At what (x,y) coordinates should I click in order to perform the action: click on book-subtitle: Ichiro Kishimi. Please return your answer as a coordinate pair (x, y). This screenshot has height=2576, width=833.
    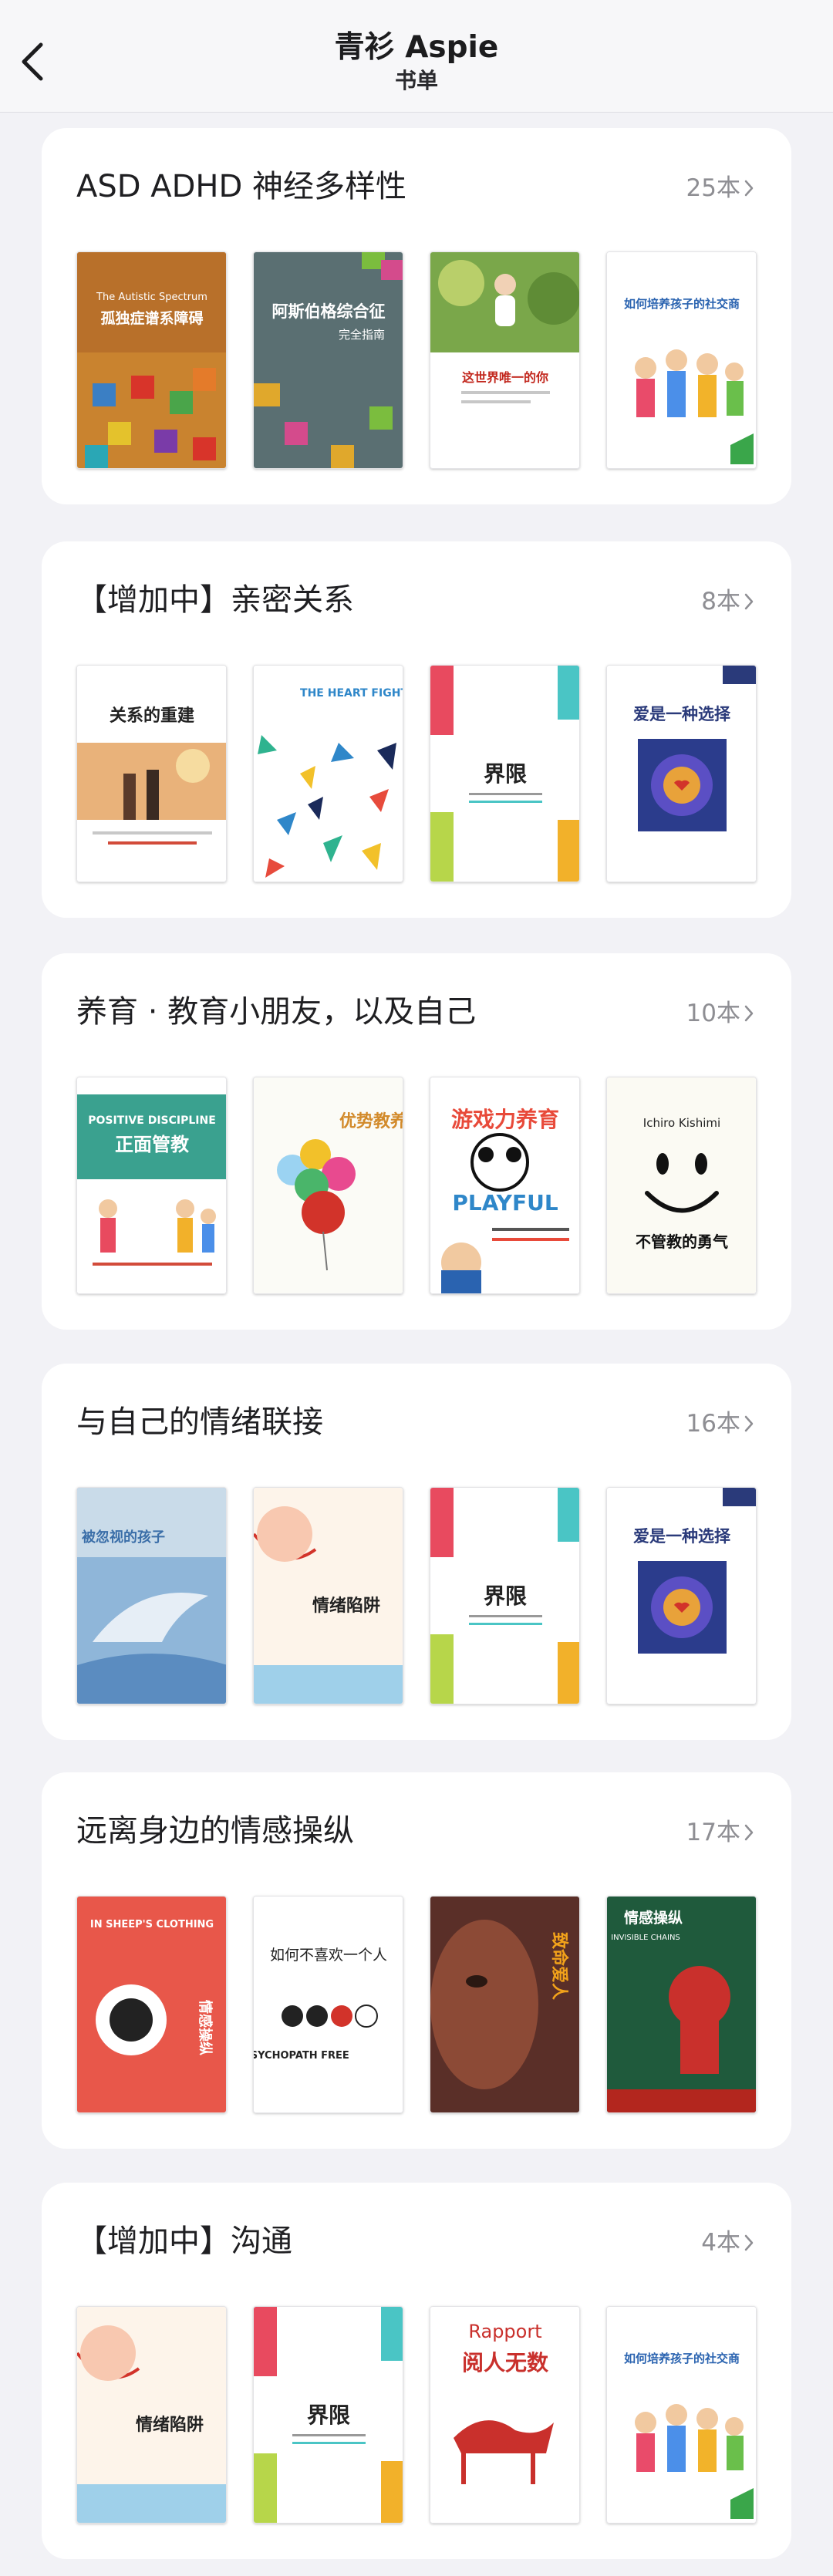
    Looking at the image, I should click on (681, 1123).